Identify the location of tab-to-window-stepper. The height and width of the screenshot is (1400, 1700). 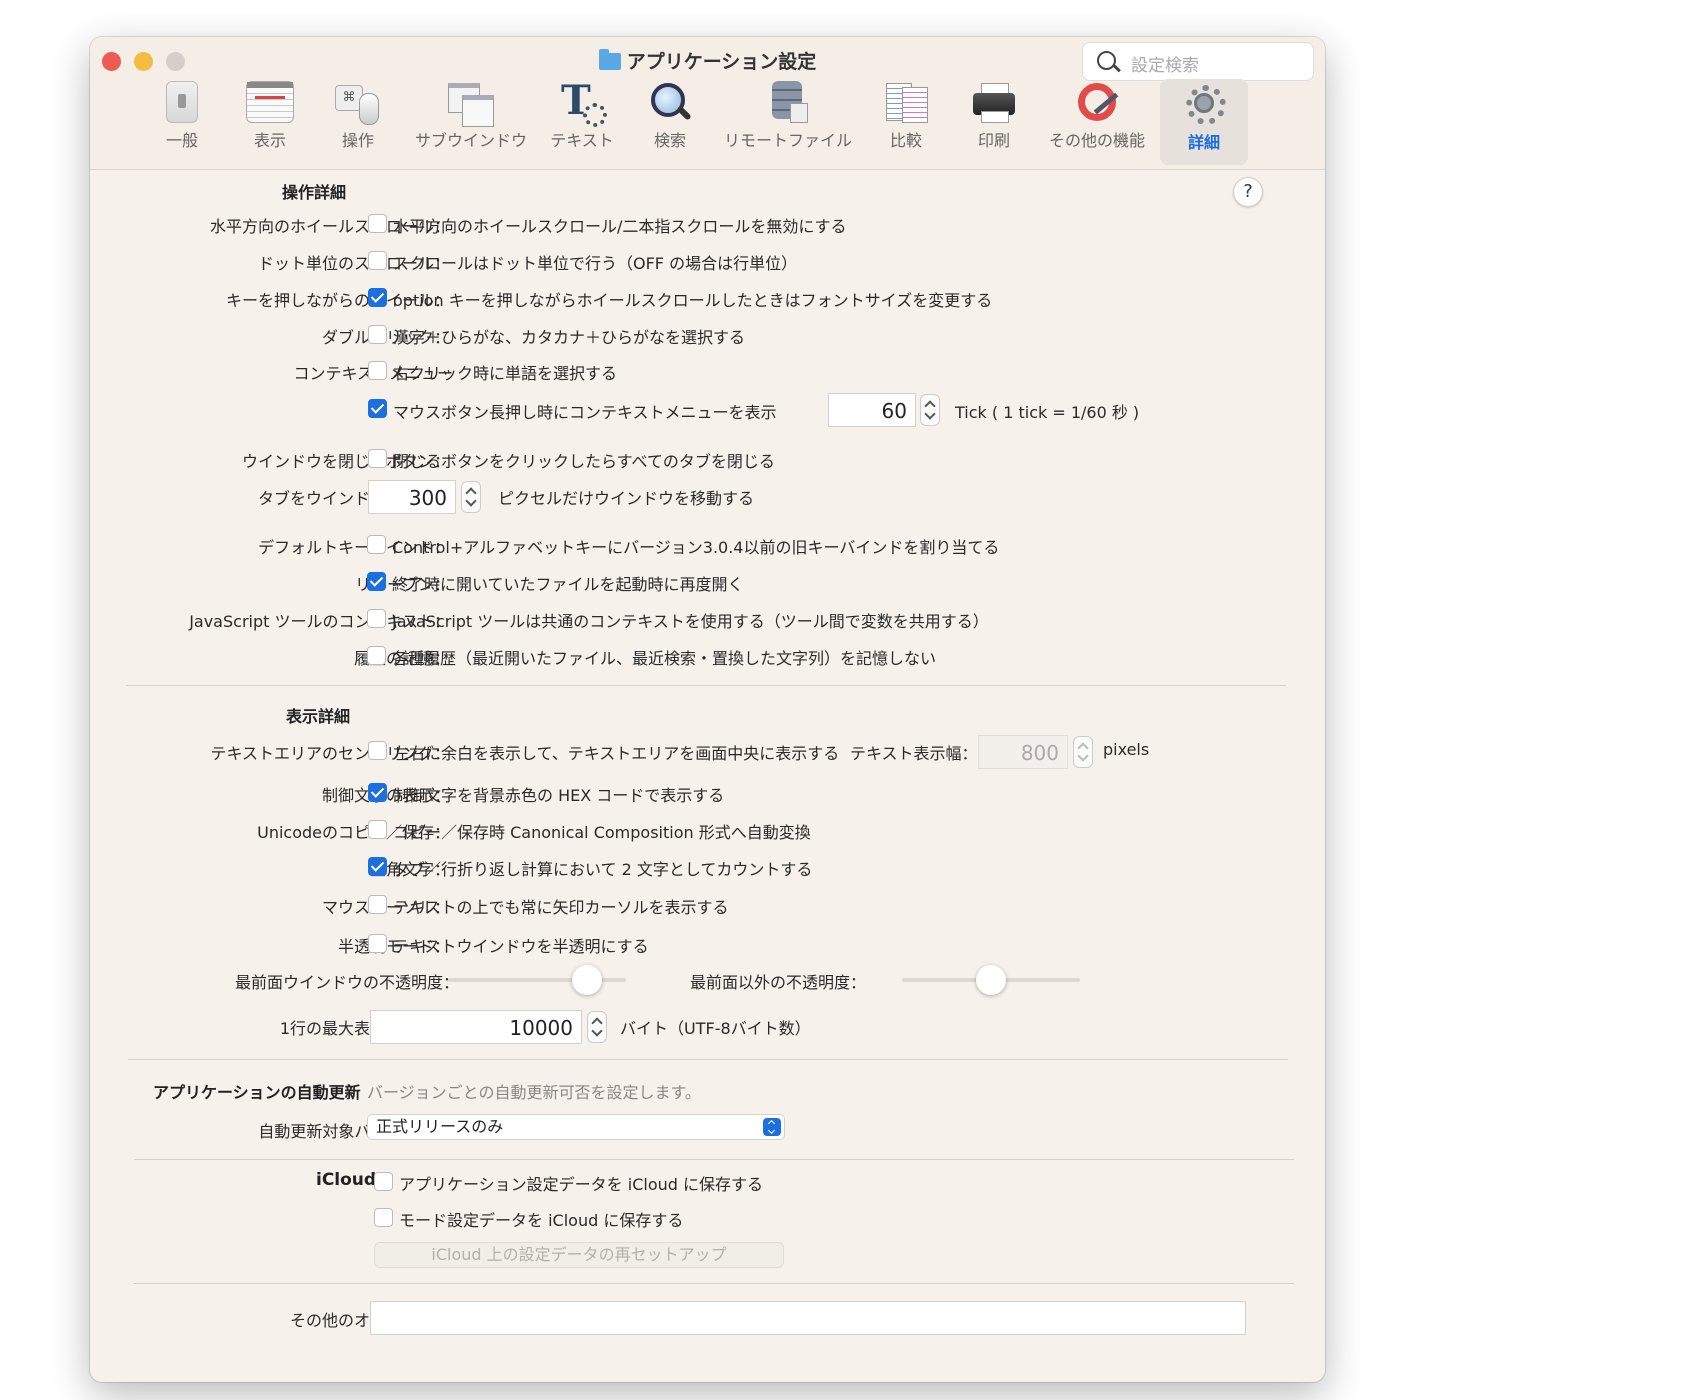
(471, 497).